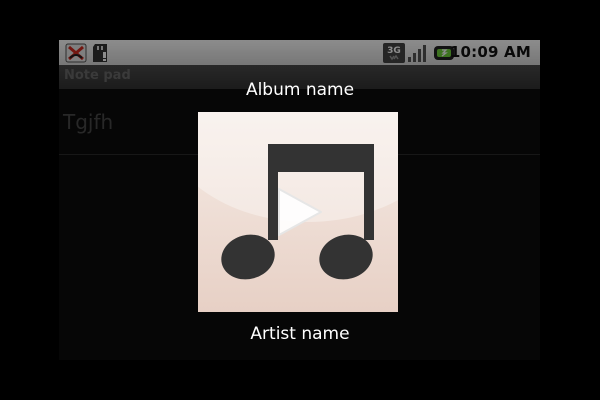 The width and height of the screenshot is (600, 400). Describe the element at coordinates (300, 334) in the screenshot. I see `artist-name: Artist name` at that location.